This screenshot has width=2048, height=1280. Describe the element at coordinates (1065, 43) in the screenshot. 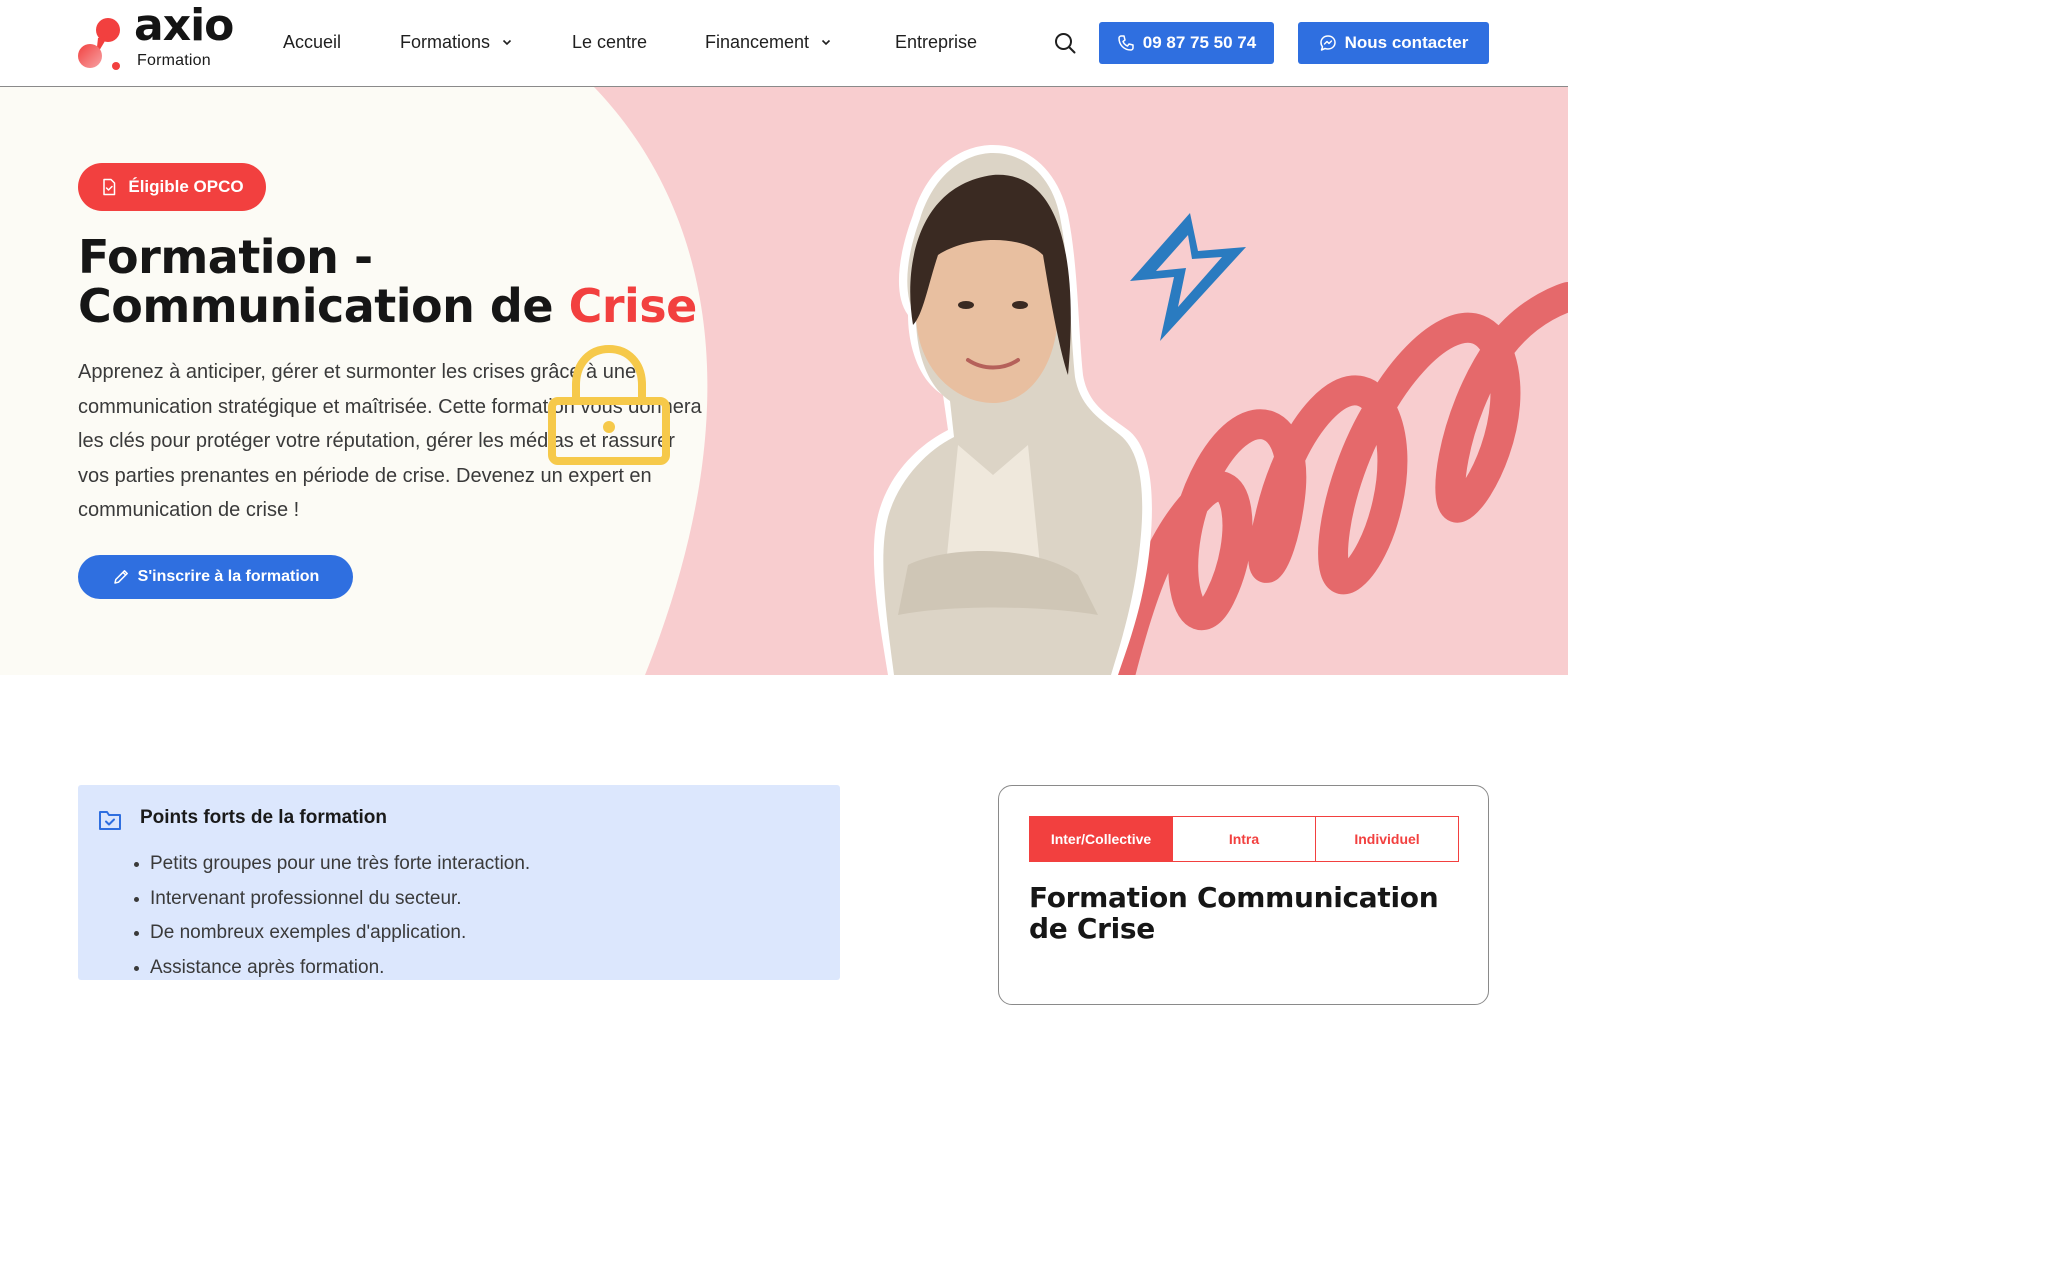

I see `search-icon` at that location.